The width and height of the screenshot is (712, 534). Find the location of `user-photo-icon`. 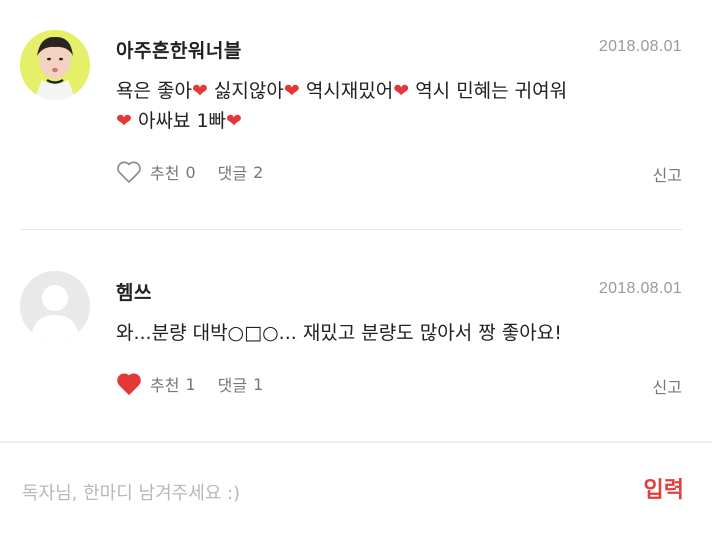

user-photo-icon is located at coordinates (55, 65).